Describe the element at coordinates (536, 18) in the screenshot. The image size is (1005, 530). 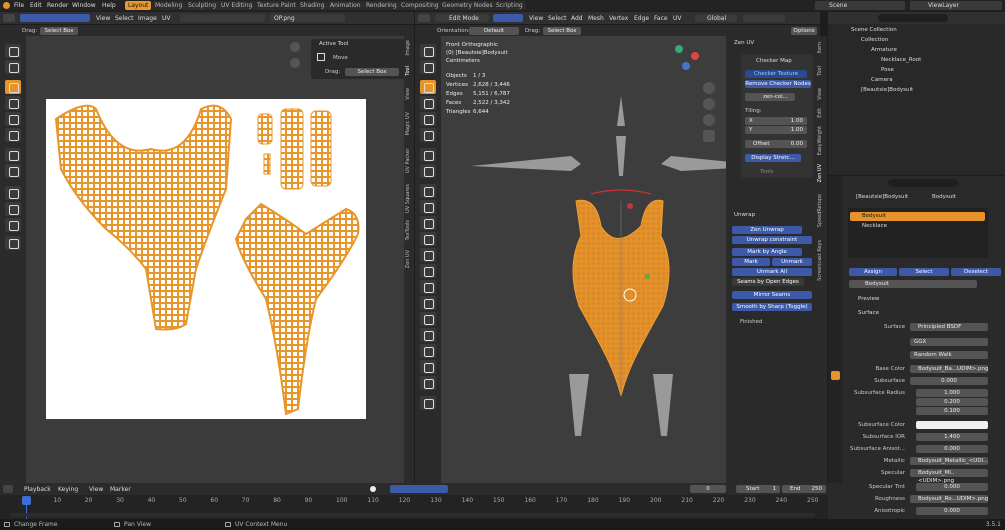
I see `vp-menu-view: View` at that location.